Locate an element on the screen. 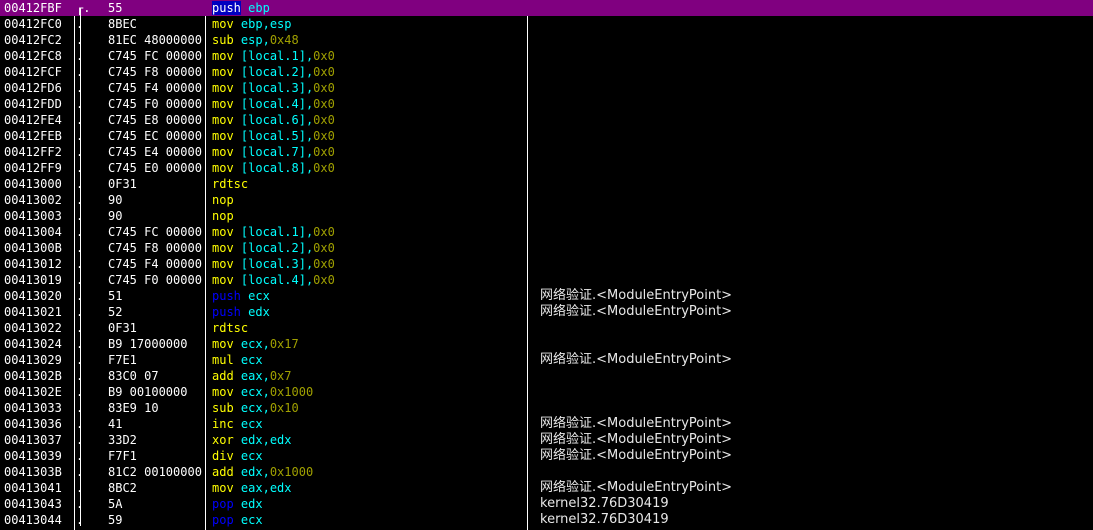 This screenshot has height=530, width=1093. hex-bytes-cell: 83E9 10 is located at coordinates (133, 408).